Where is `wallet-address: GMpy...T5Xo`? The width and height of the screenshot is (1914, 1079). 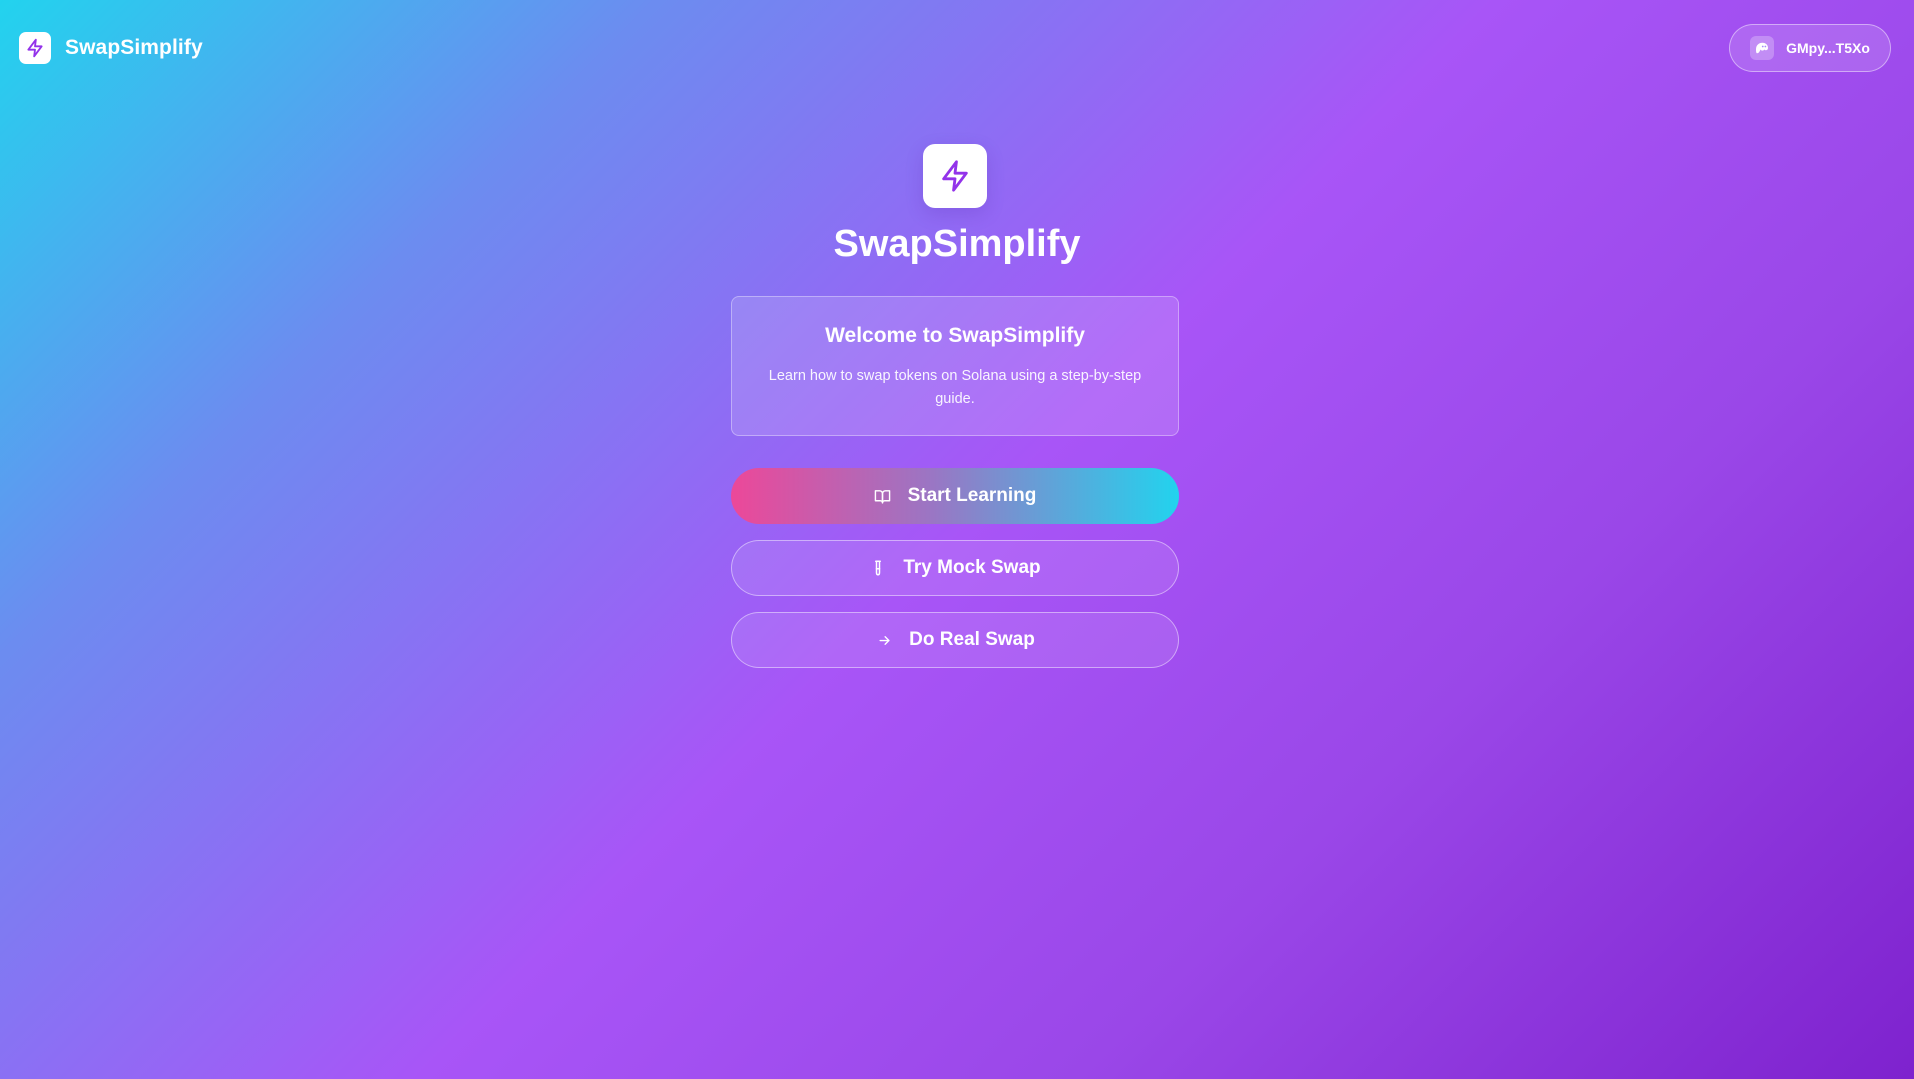 wallet-address: GMpy...T5Xo is located at coordinates (1828, 48).